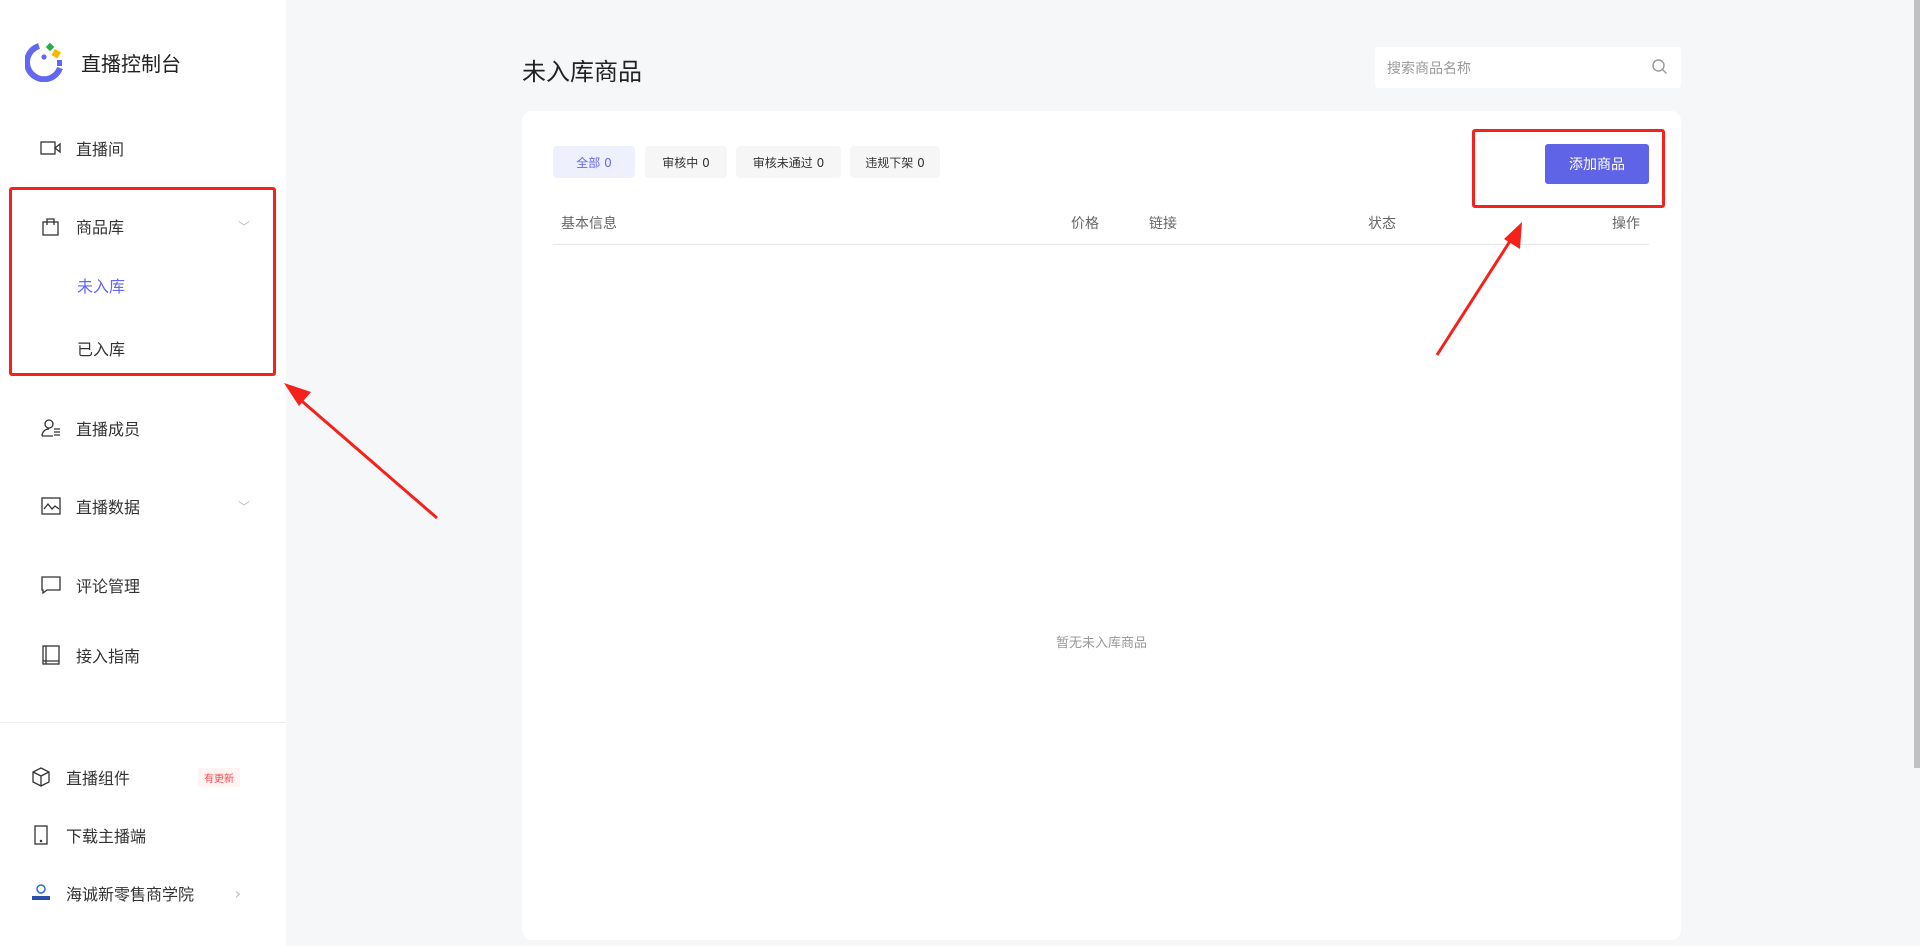  I want to click on sidebar-item-label: 直播成员, so click(108, 429).